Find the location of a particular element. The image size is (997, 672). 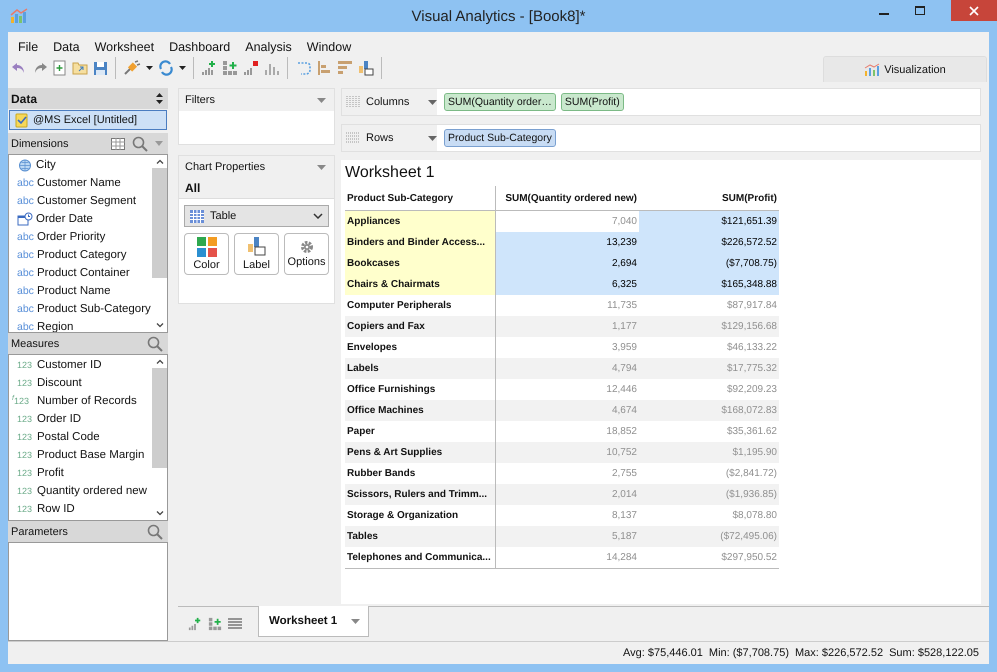

row-header-cell: Office Machines is located at coordinates (420, 410).